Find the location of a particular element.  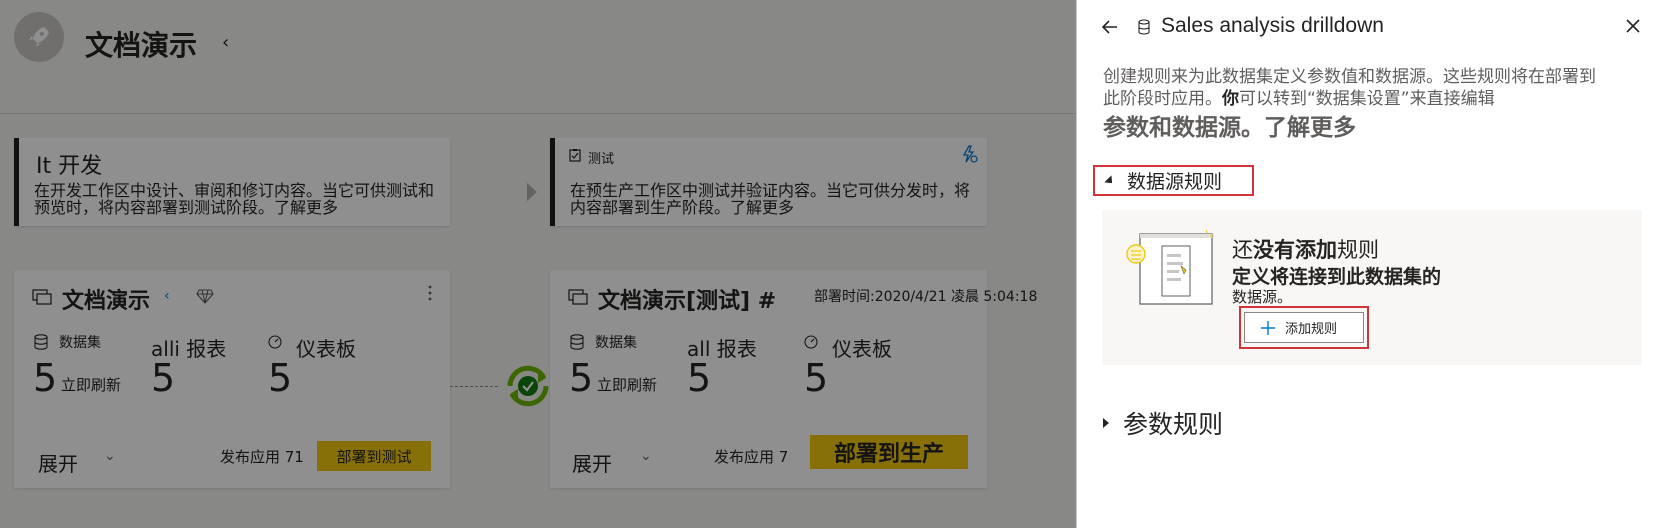

collapsed-caret-icon is located at coordinates (1106, 423).